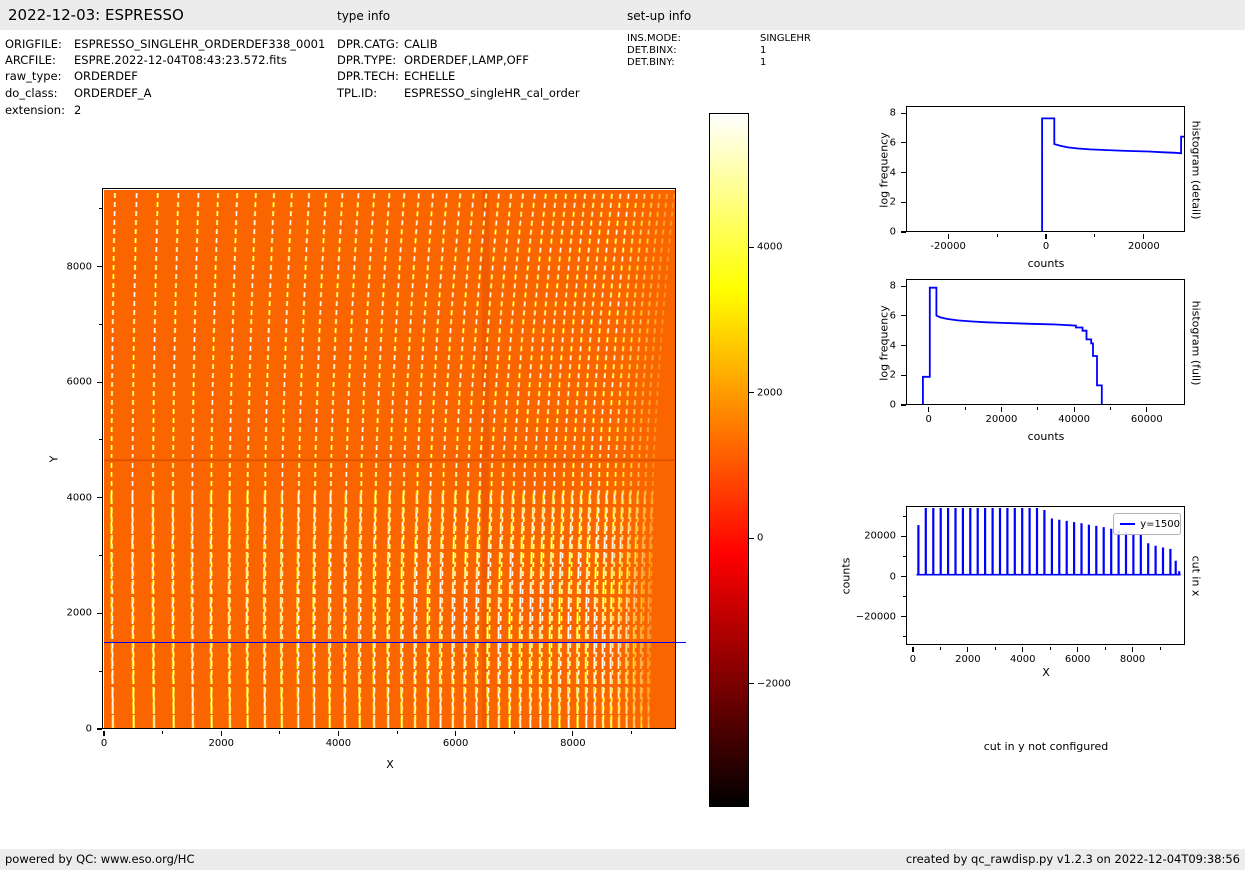 This screenshot has width=1245, height=870. I want to click on colorbar-tick-label: 2000, so click(770, 393).